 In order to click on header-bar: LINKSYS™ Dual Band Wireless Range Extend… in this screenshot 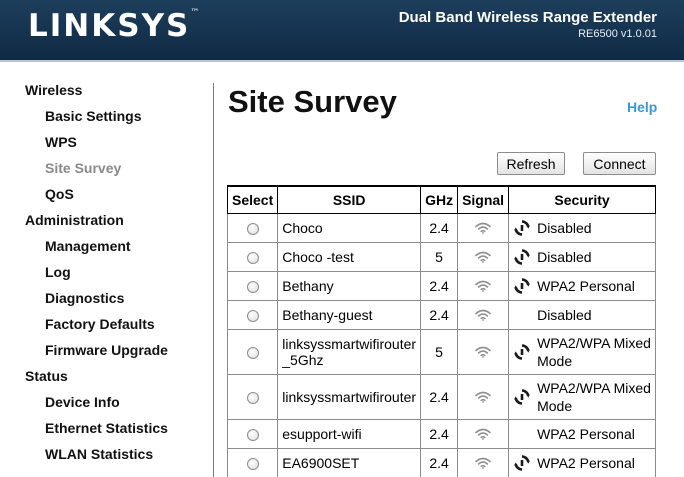, I will do `click(342, 31)`.